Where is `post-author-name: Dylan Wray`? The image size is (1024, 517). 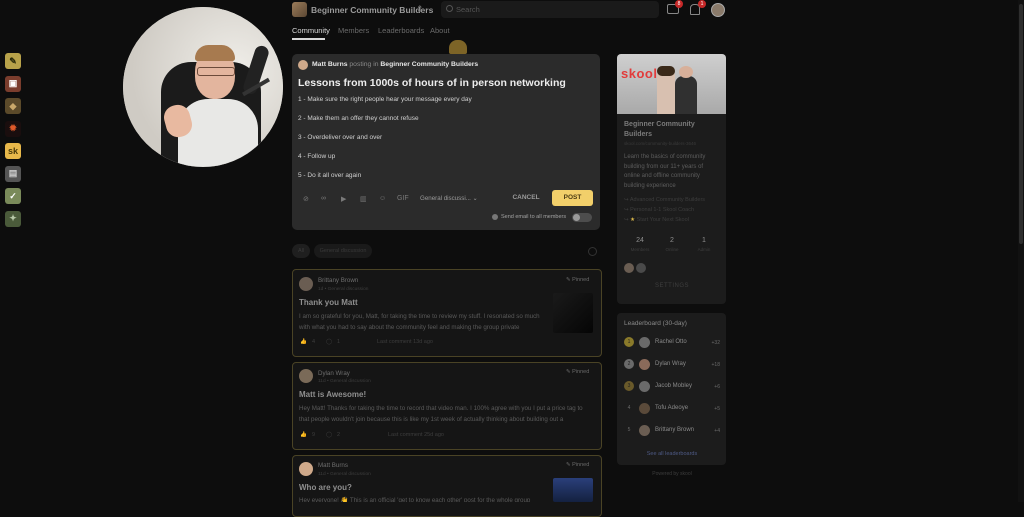 post-author-name: Dylan Wray is located at coordinates (334, 373).